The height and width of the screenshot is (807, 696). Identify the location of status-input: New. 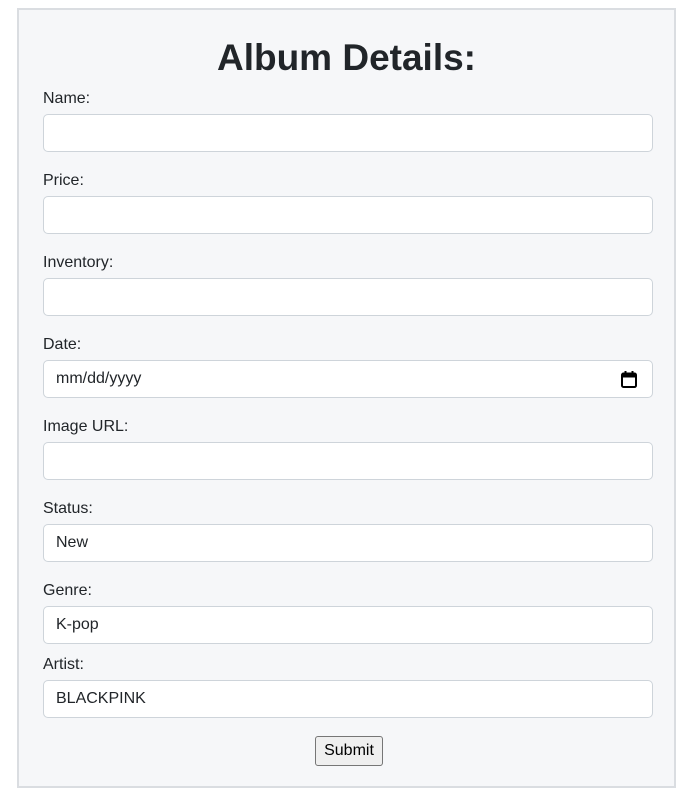
(348, 543).